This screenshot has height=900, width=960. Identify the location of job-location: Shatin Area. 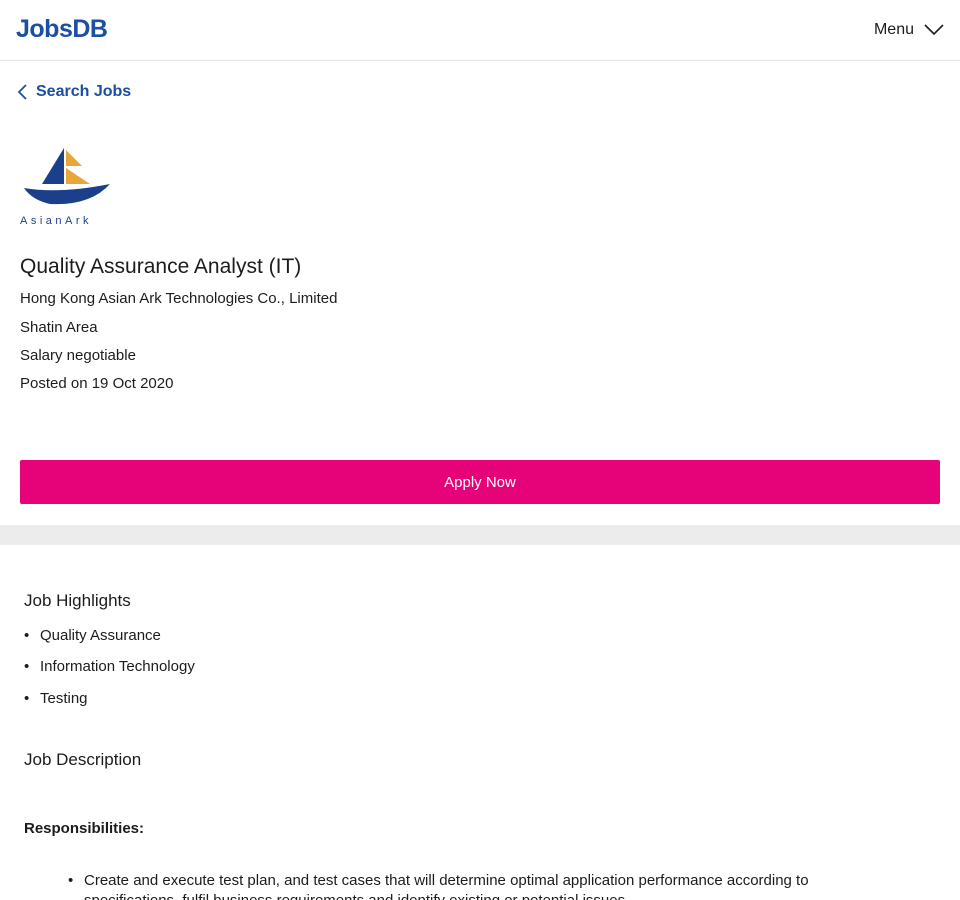
(59, 327).